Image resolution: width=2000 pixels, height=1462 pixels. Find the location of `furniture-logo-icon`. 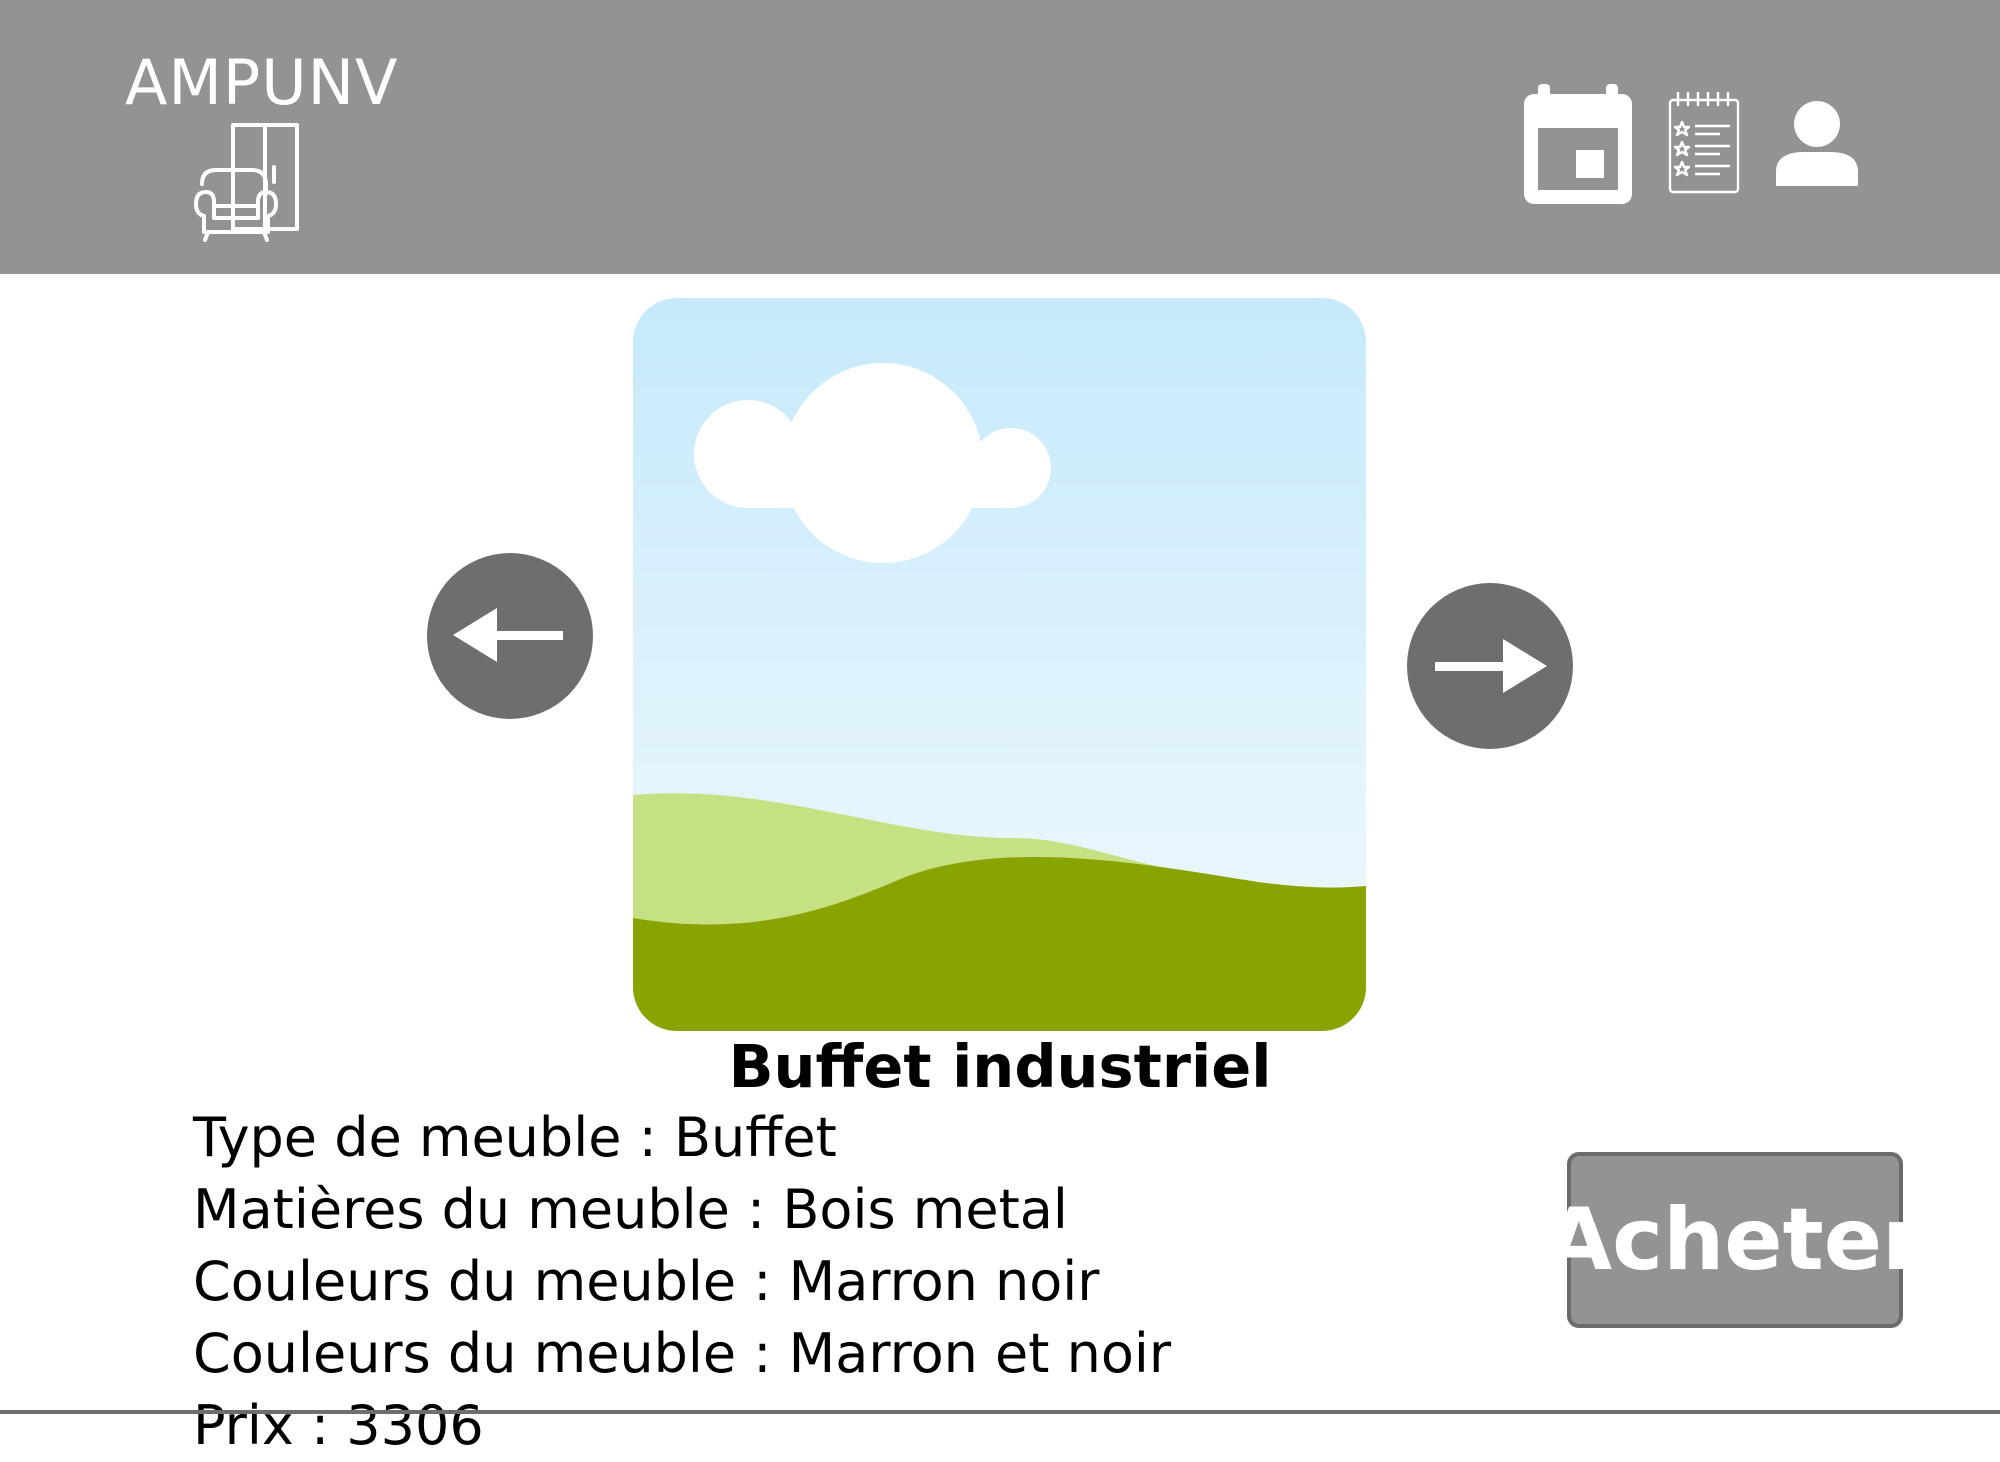

furniture-logo-icon is located at coordinates (251, 183).